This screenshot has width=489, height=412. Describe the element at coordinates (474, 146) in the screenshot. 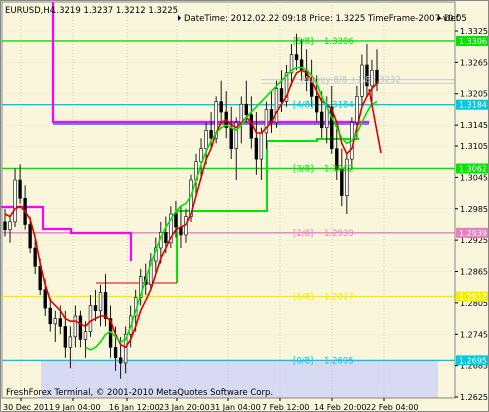

I see `y-tick-label: 1.3105` at that location.